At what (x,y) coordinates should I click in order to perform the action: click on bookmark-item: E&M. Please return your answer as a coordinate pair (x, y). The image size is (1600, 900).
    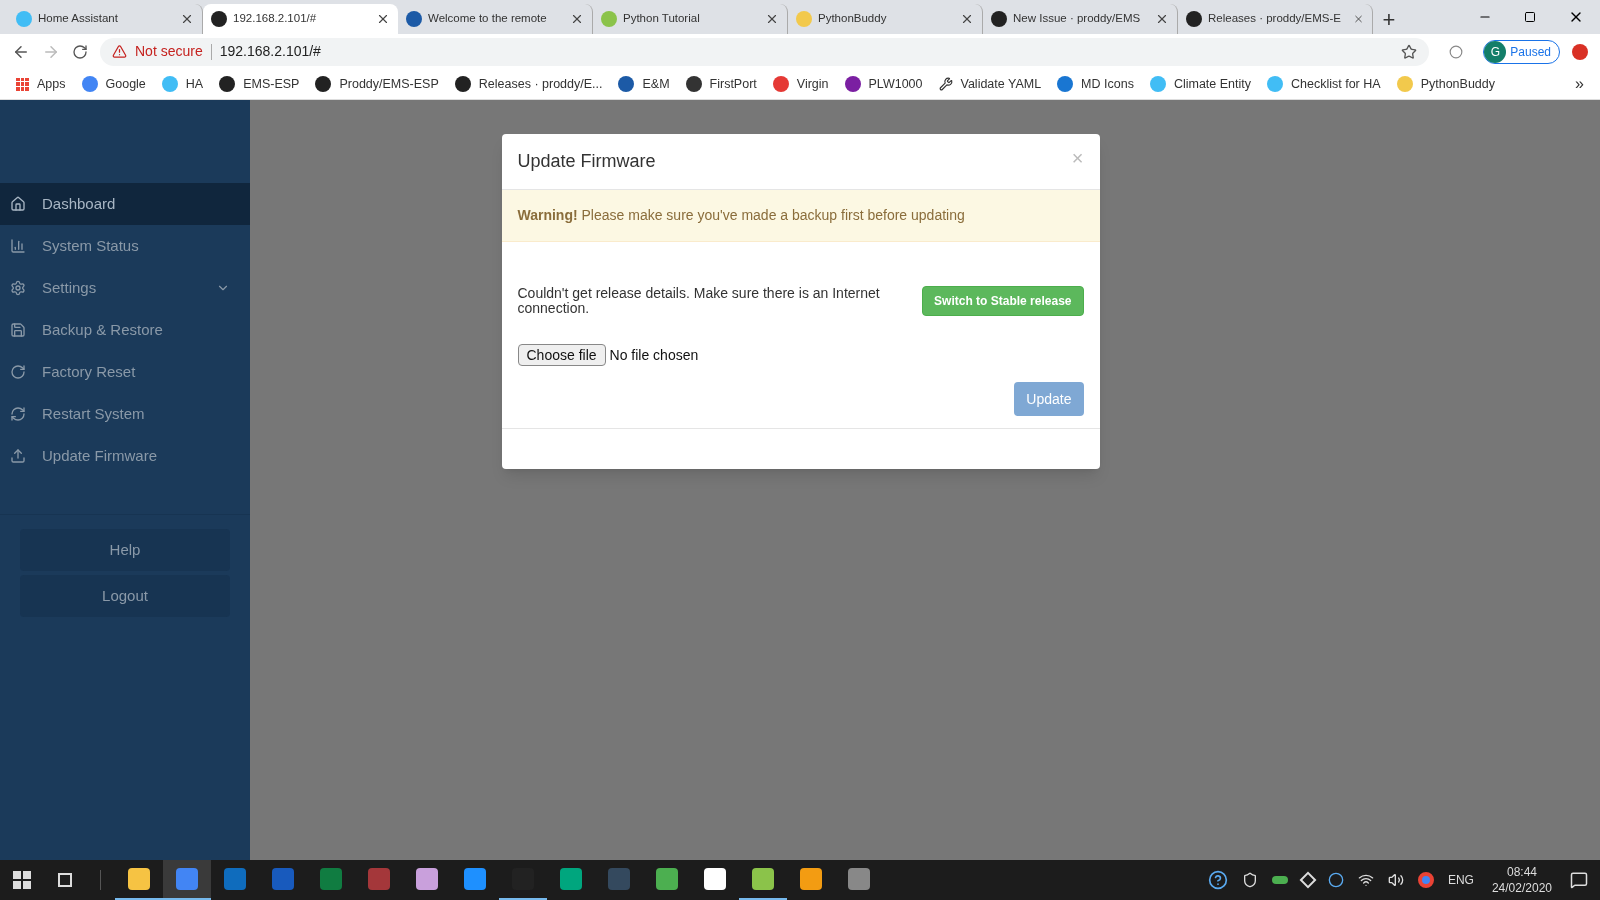
    Looking at the image, I should click on (644, 84).